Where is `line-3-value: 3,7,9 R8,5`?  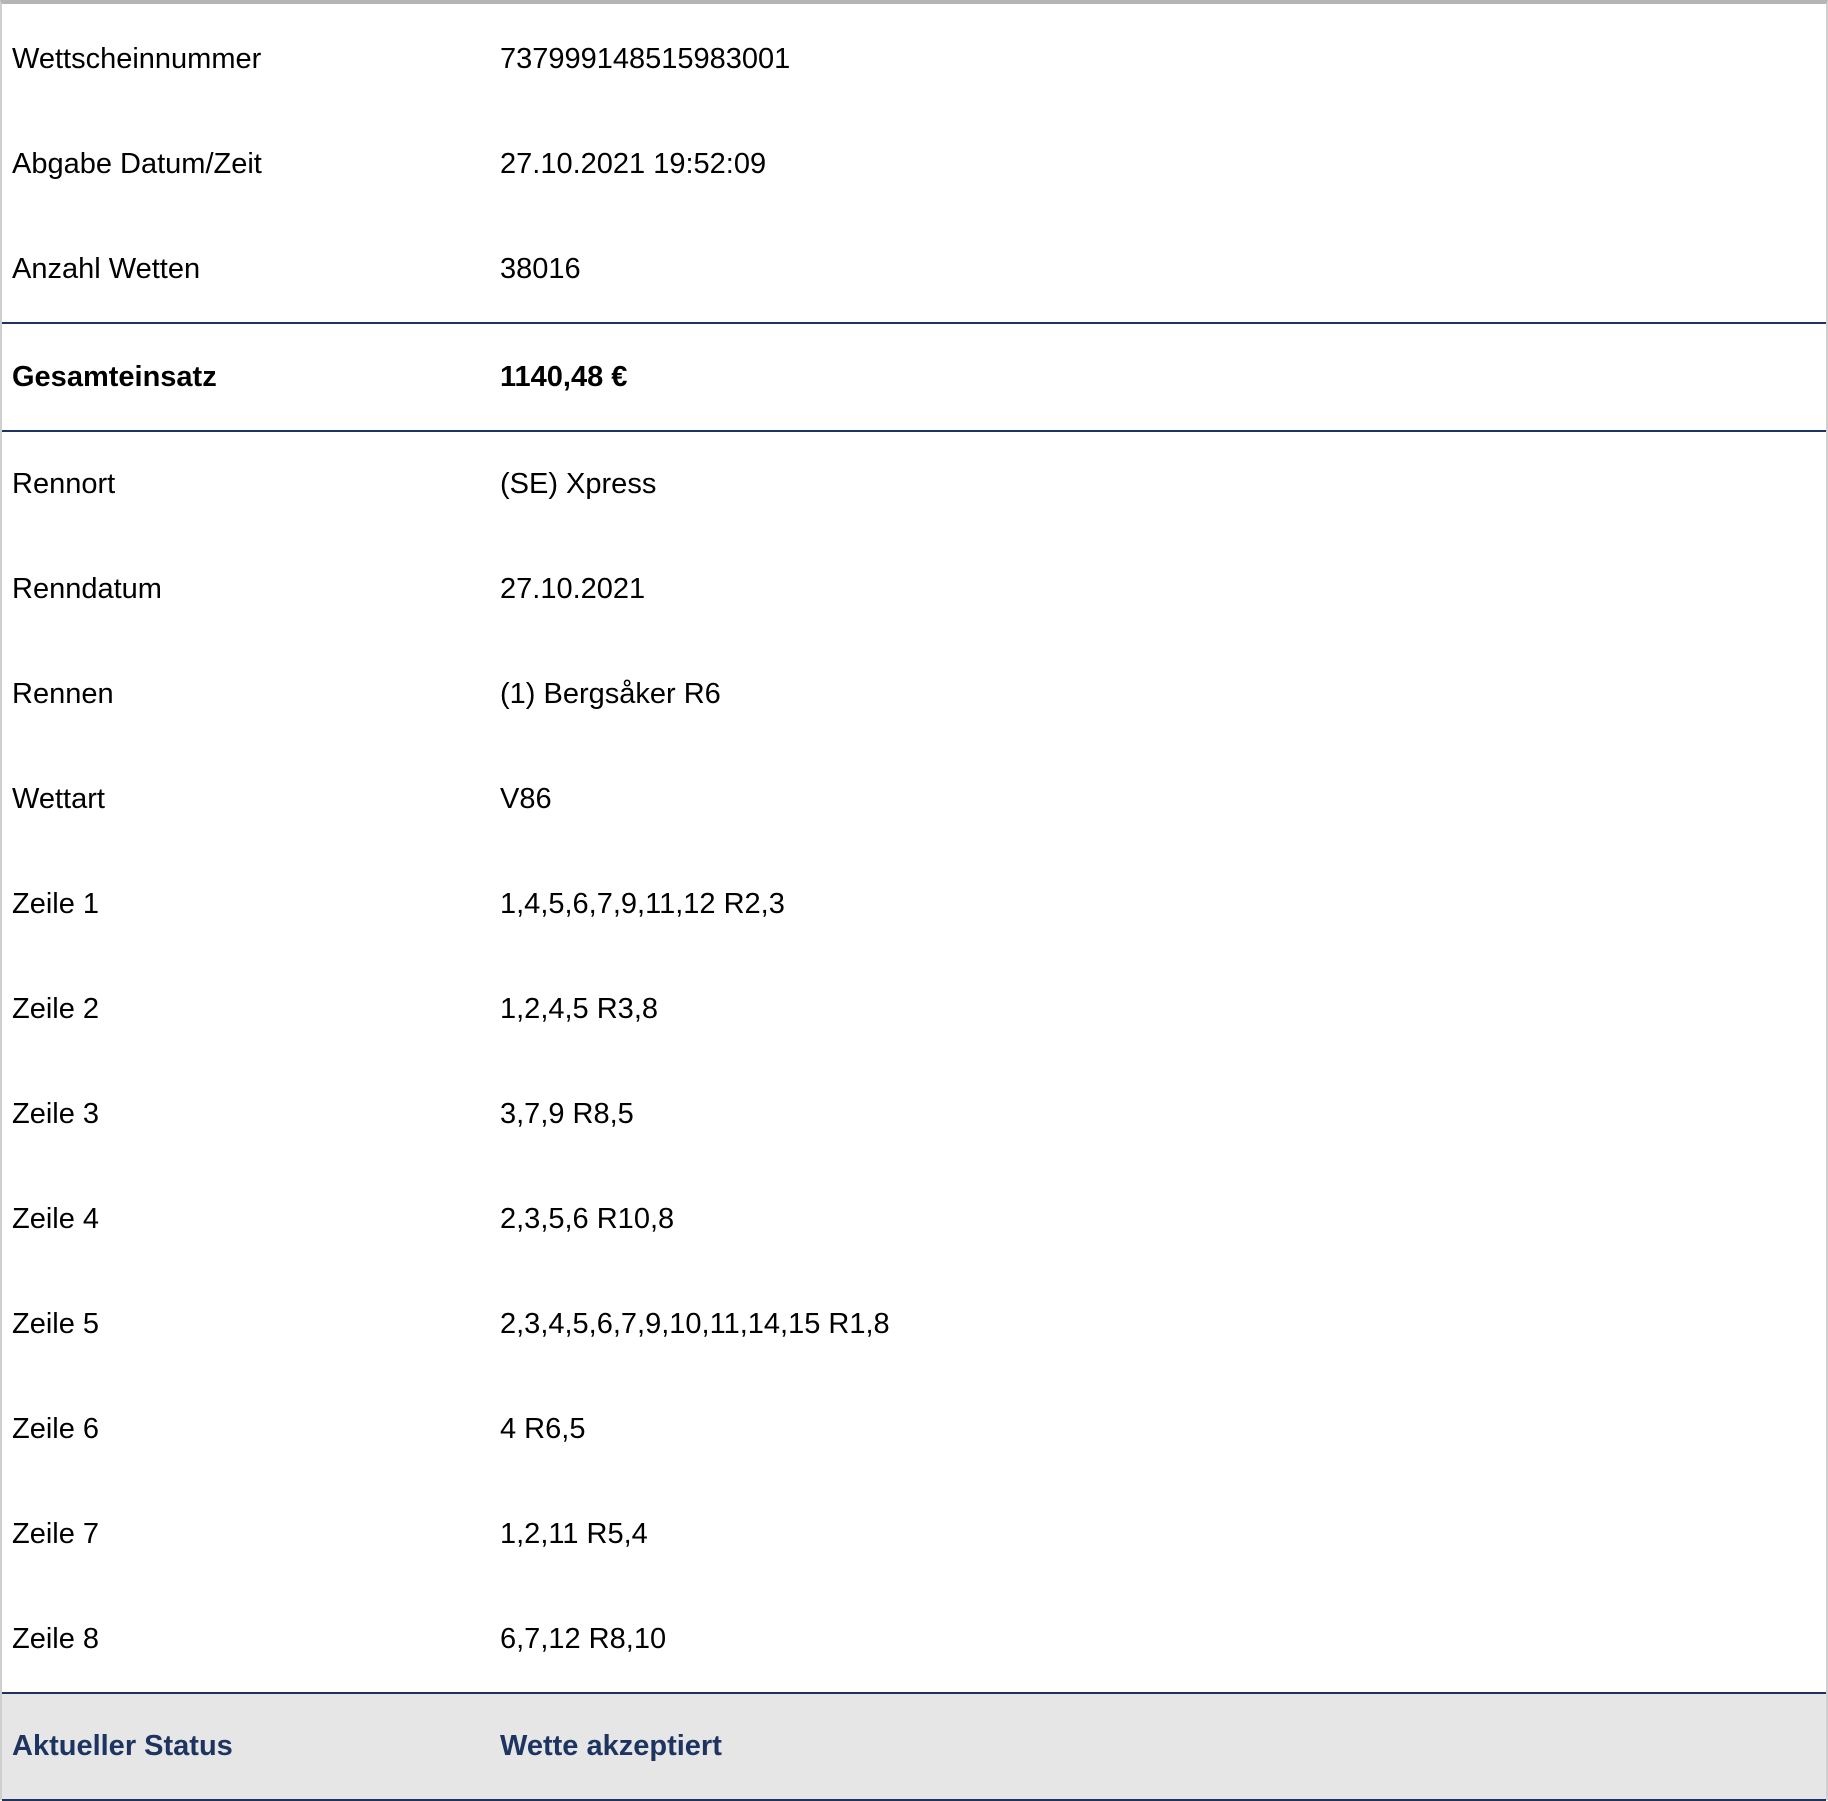
line-3-value: 3,7,9 R8,5 is located at coordinates (567, 1114).